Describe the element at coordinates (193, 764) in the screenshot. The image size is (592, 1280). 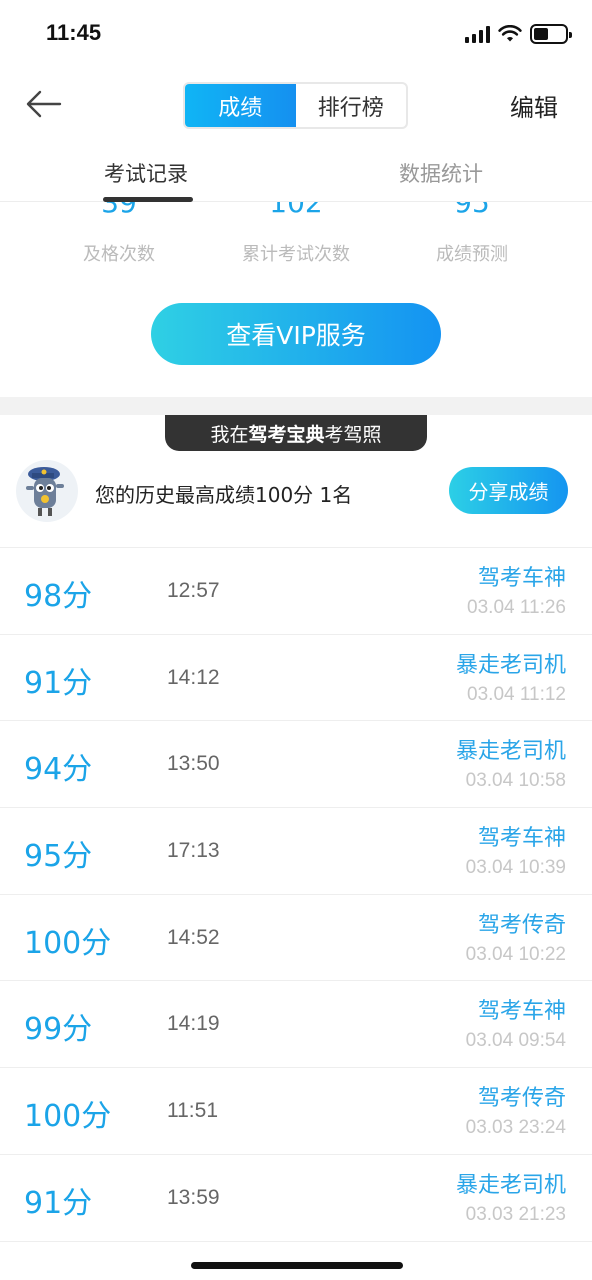
I see `record-duration: 13:50` at that location.